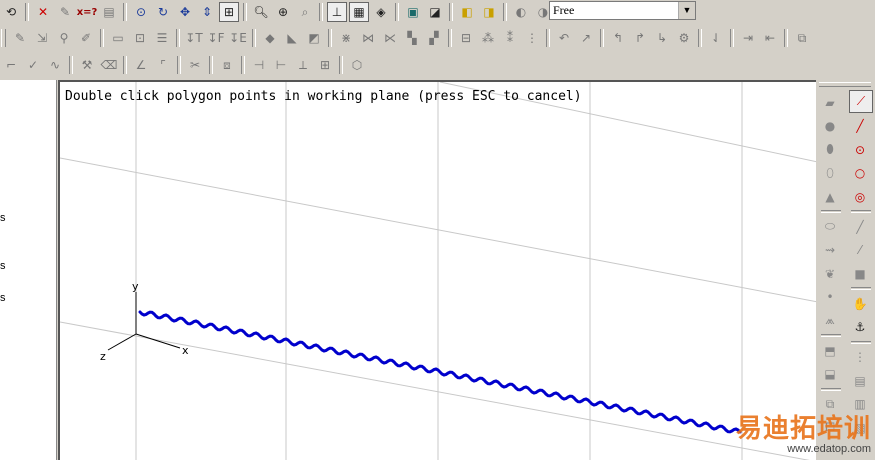 Image resolution: width=875 pixels, height=460 pixels. Describe the element at coordinates (686, 10) in the screenshot. I see `chevron-down-icon: ▼` at that location.